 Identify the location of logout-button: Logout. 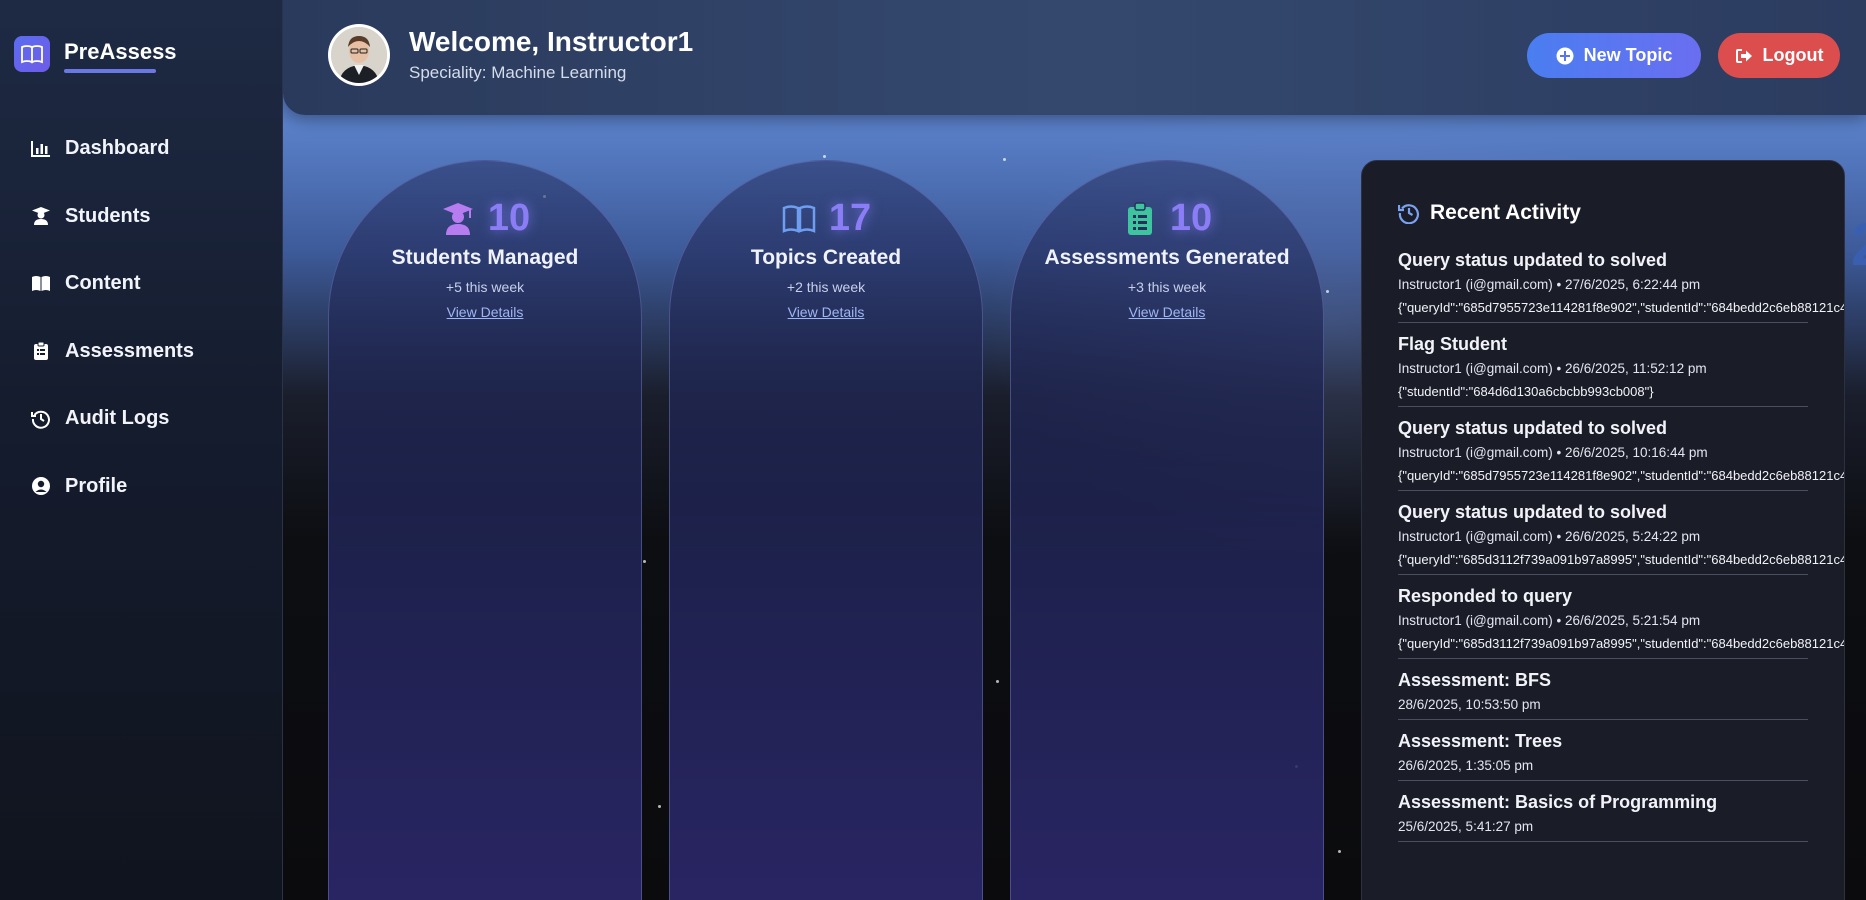
(1779, 55).